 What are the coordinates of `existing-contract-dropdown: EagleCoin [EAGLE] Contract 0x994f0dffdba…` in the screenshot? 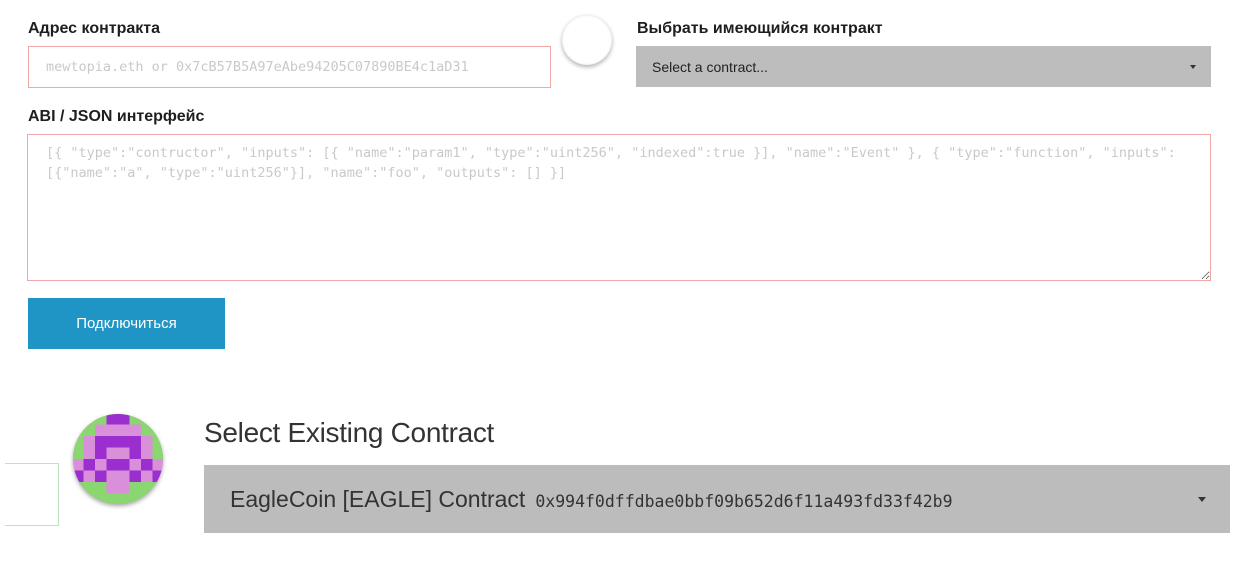 It's located at (717, 499).